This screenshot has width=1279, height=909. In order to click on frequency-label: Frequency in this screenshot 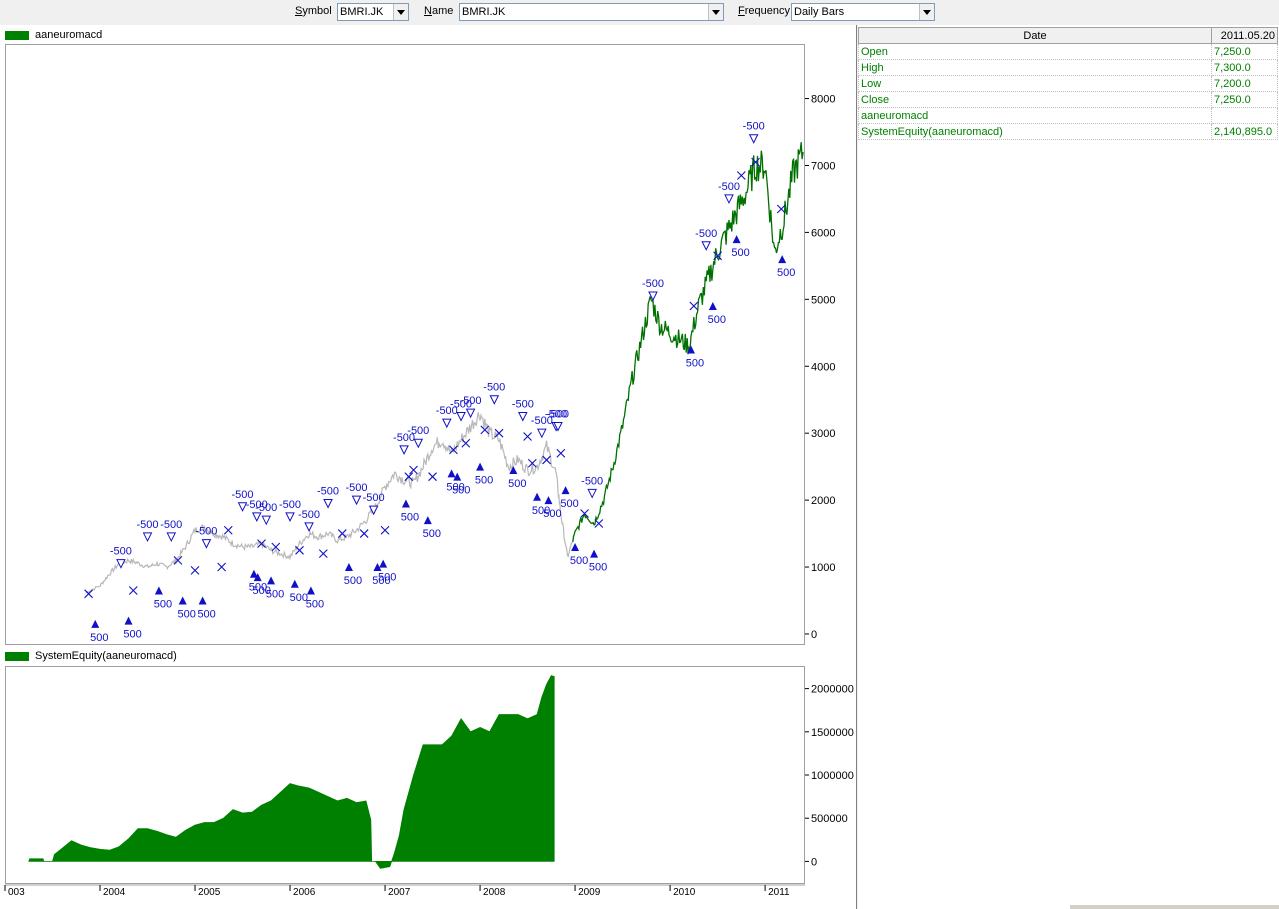, I will do `click(764, 11)`.